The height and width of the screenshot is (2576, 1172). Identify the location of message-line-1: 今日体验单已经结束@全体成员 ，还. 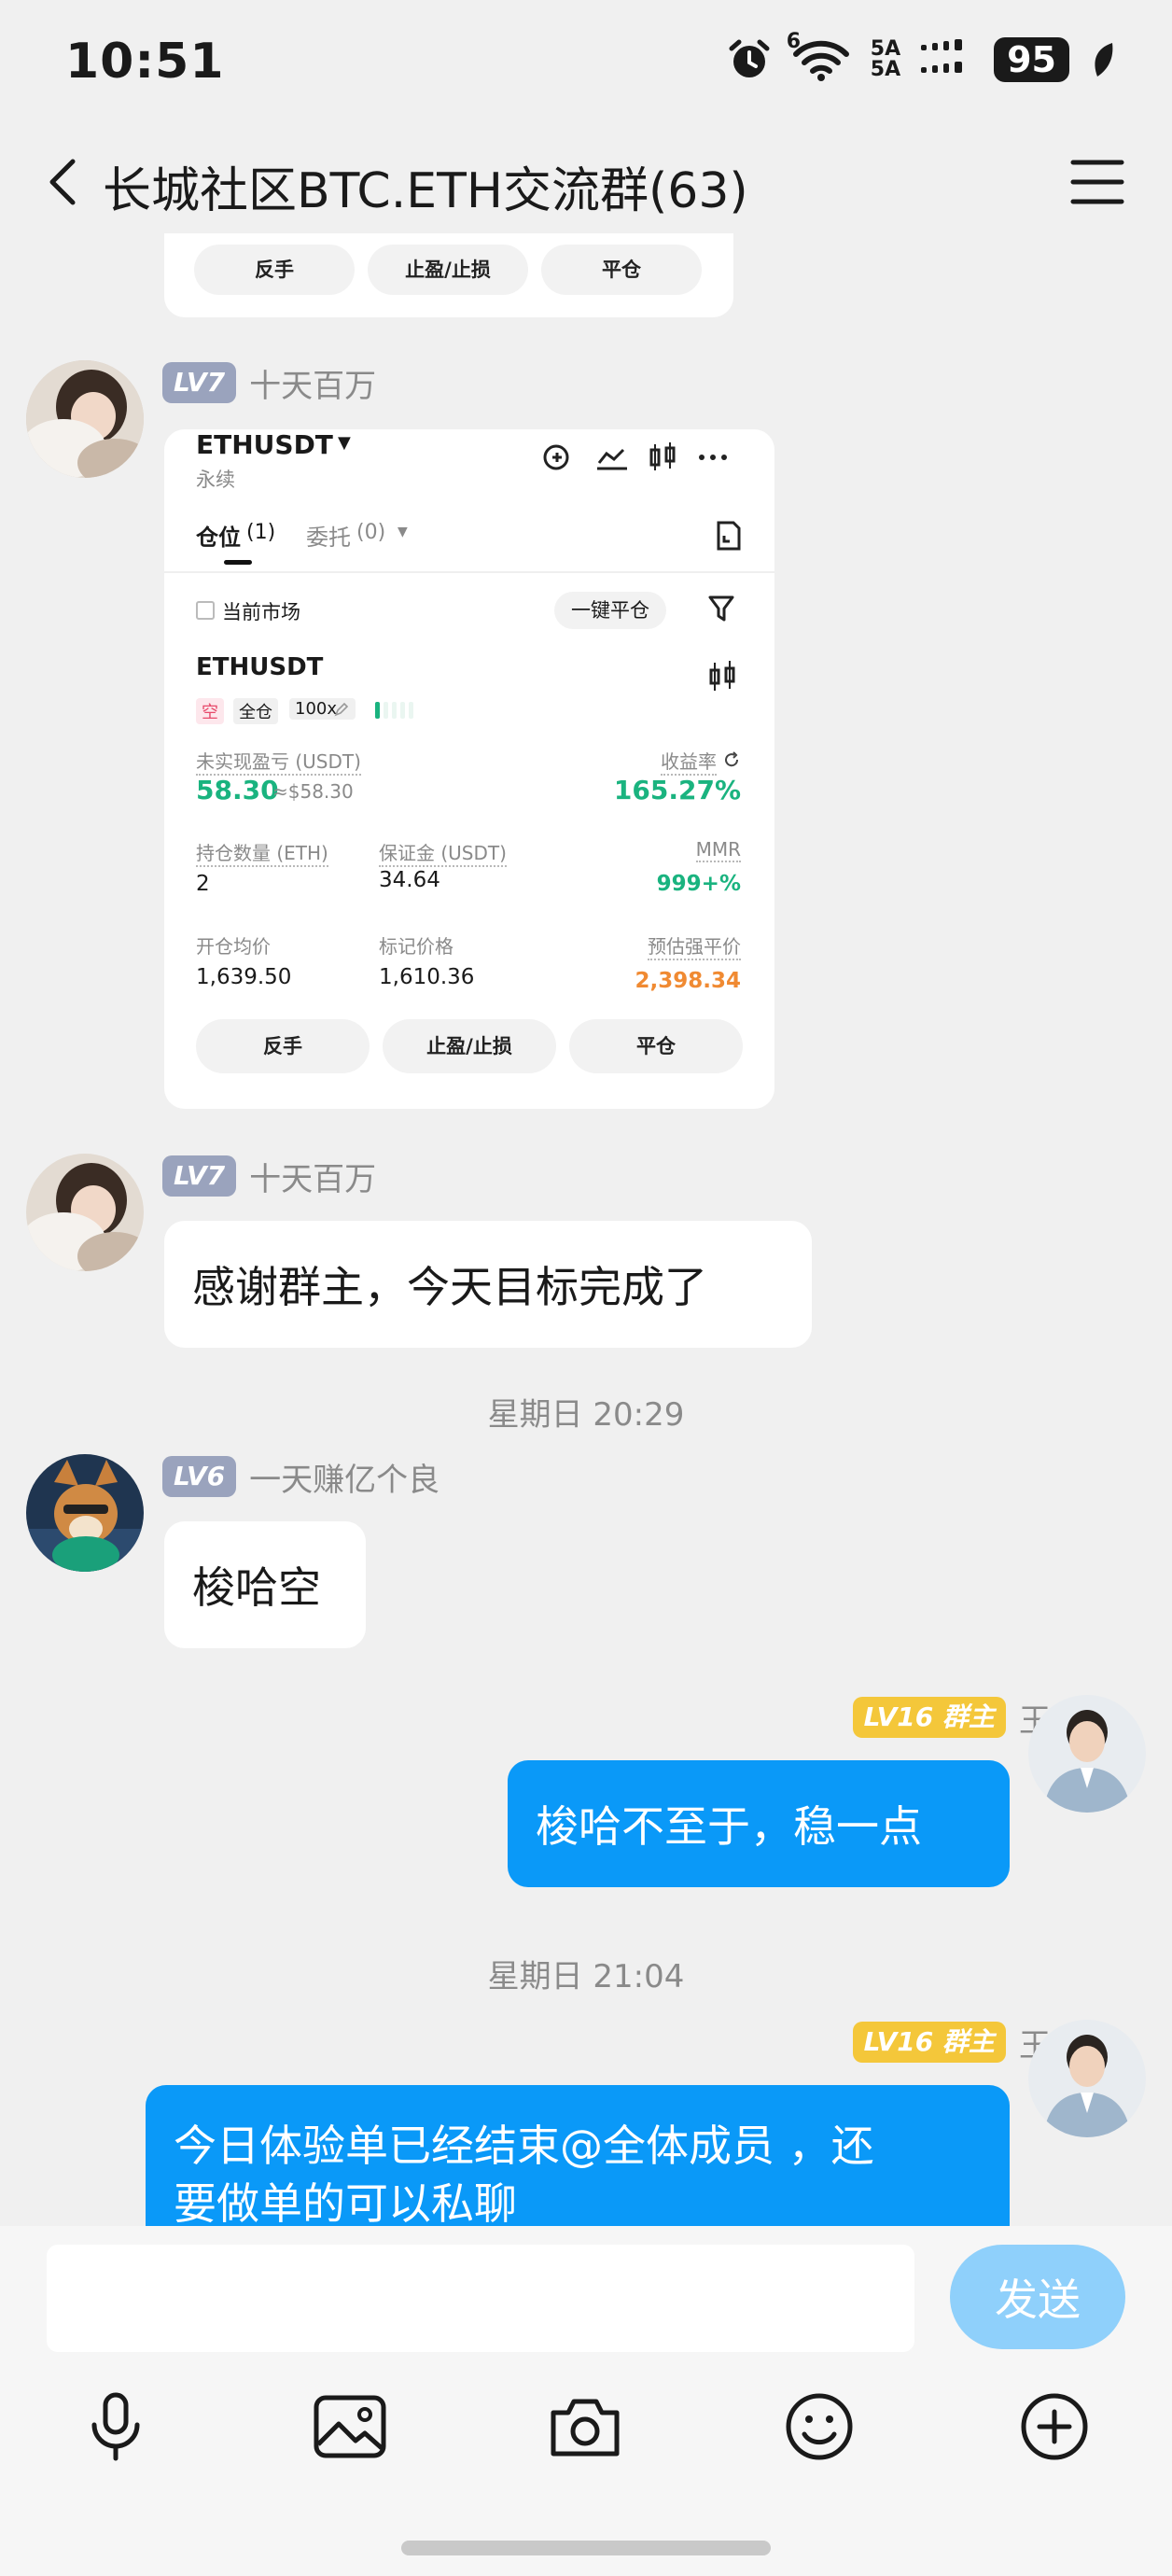
(524, 2146).